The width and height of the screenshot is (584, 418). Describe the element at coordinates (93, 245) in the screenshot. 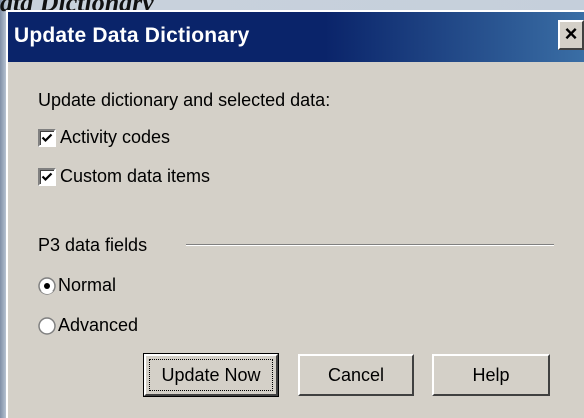

I see `p3-data-fields-group-label: P3 data fields` at that location.